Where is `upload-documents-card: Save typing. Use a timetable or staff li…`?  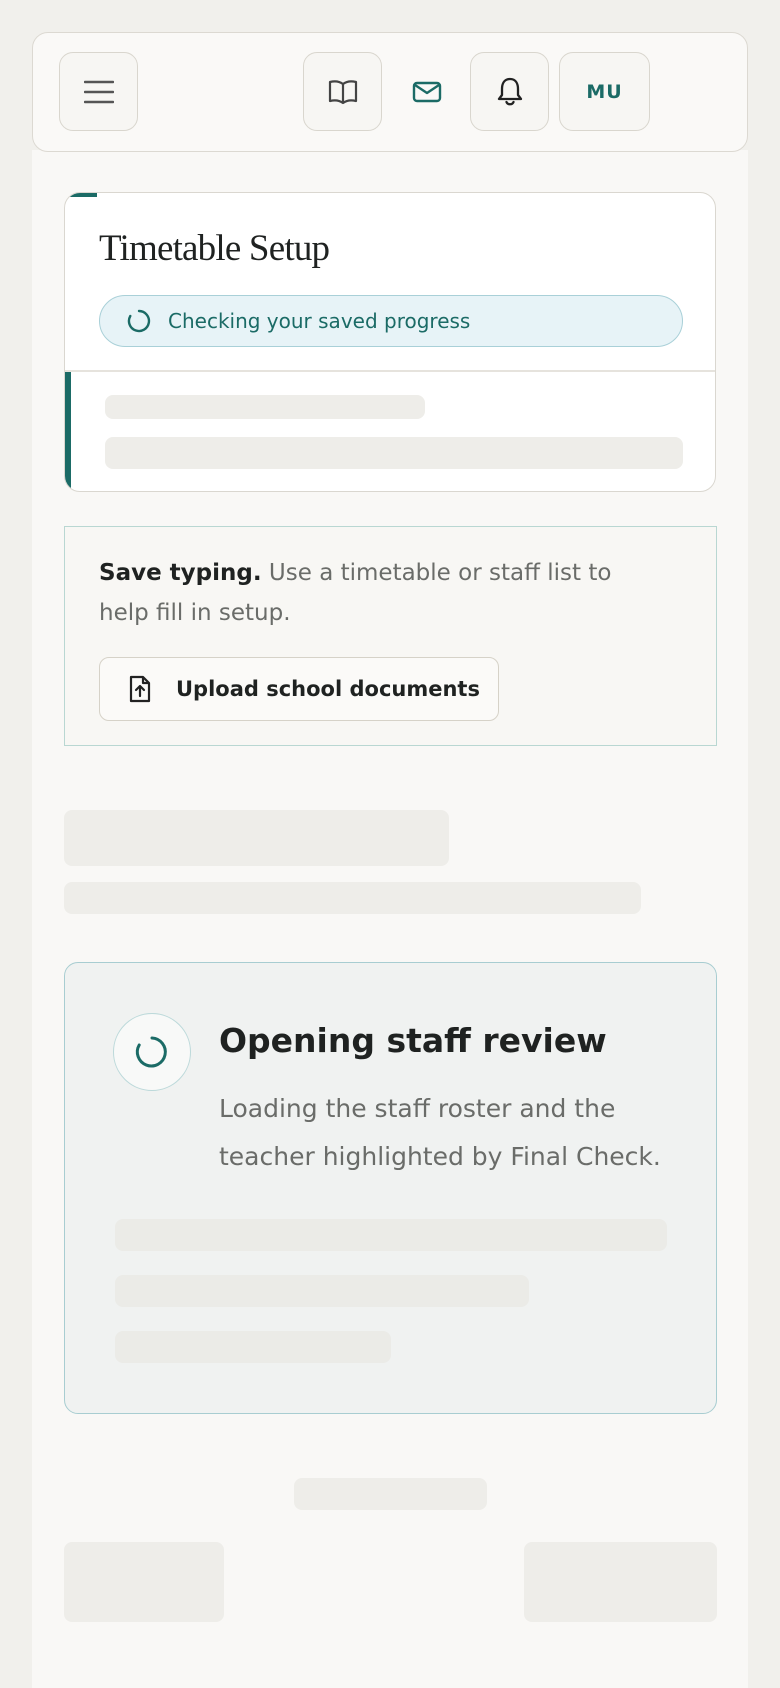
upload-documents-card: Save typing. Use a timetable or staff li… is located at coordinates (390, 636).